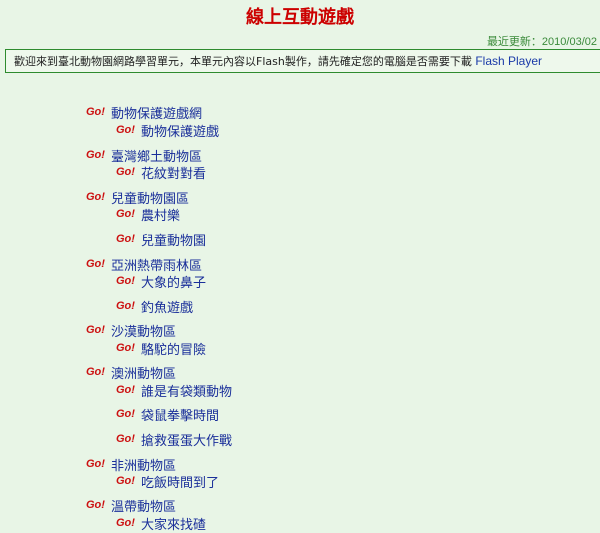 The width and height of the screenshot is (600, 533). I want to click on link-label: 大家來找碴, so click(173, 525).